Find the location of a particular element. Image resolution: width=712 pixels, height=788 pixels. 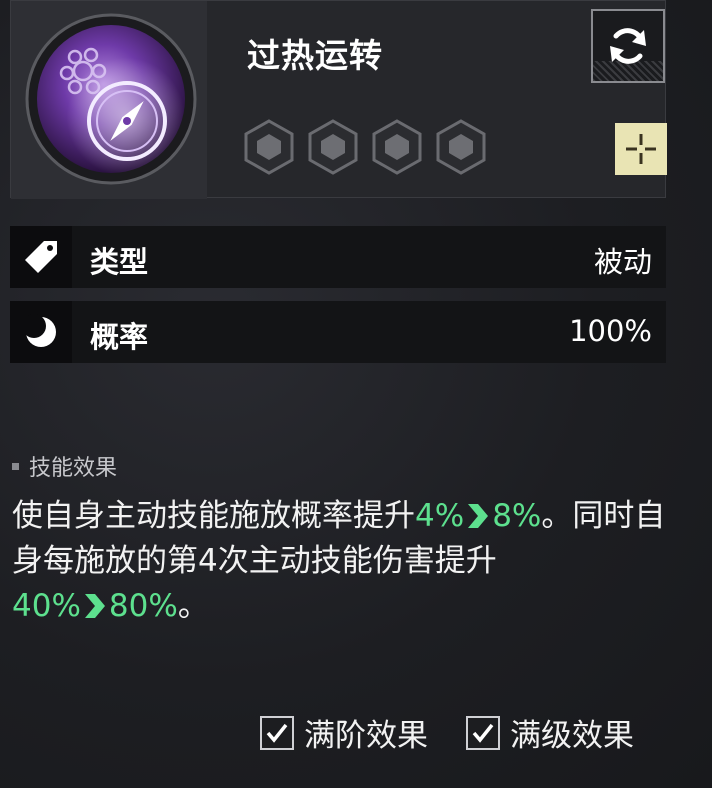

effect-title-text: 技能效果 is located at coordinates (73, 468).